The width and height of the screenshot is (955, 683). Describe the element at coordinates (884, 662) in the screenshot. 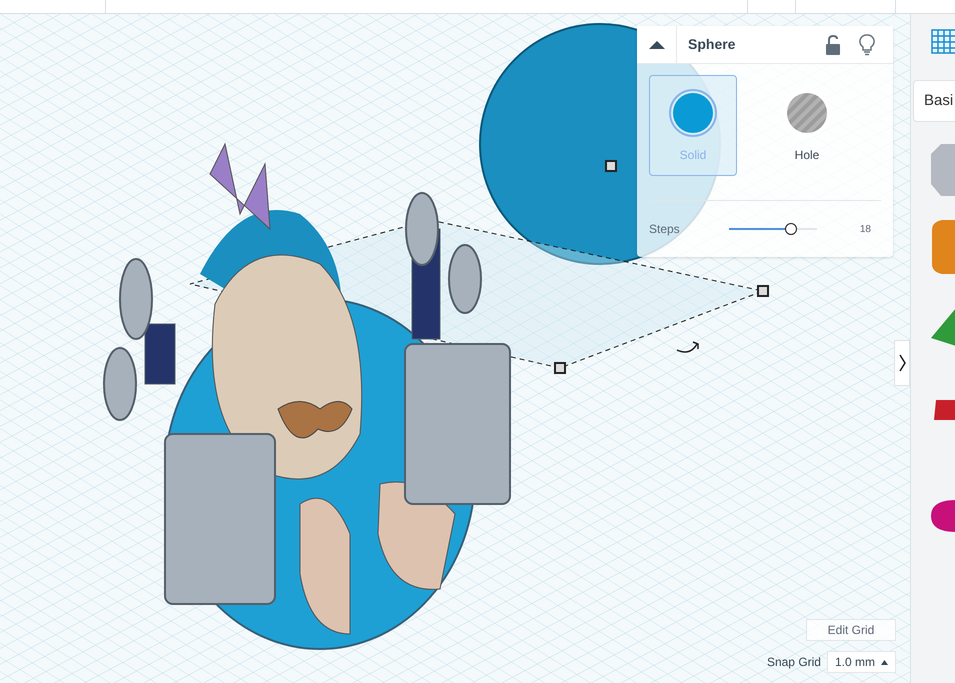

I see `caret-icon` at that location.